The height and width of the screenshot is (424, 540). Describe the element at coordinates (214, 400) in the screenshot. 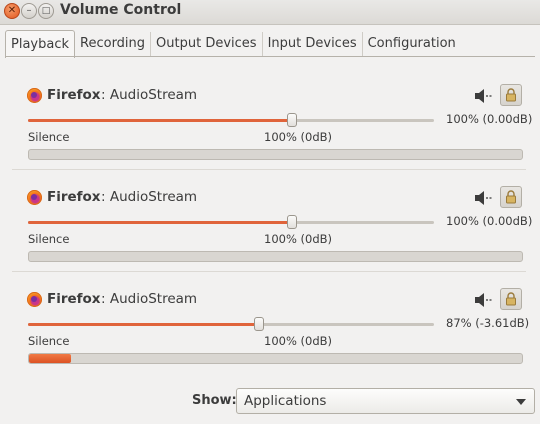

I see `show-label: Show:` at that location.